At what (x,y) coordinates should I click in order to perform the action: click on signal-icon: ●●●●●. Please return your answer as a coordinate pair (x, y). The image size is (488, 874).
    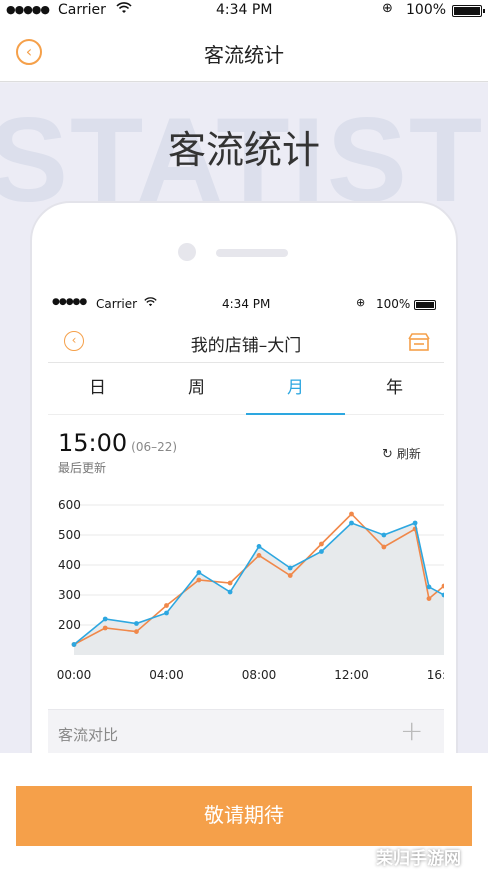
    Looking at the image, I should click on (28, 9).